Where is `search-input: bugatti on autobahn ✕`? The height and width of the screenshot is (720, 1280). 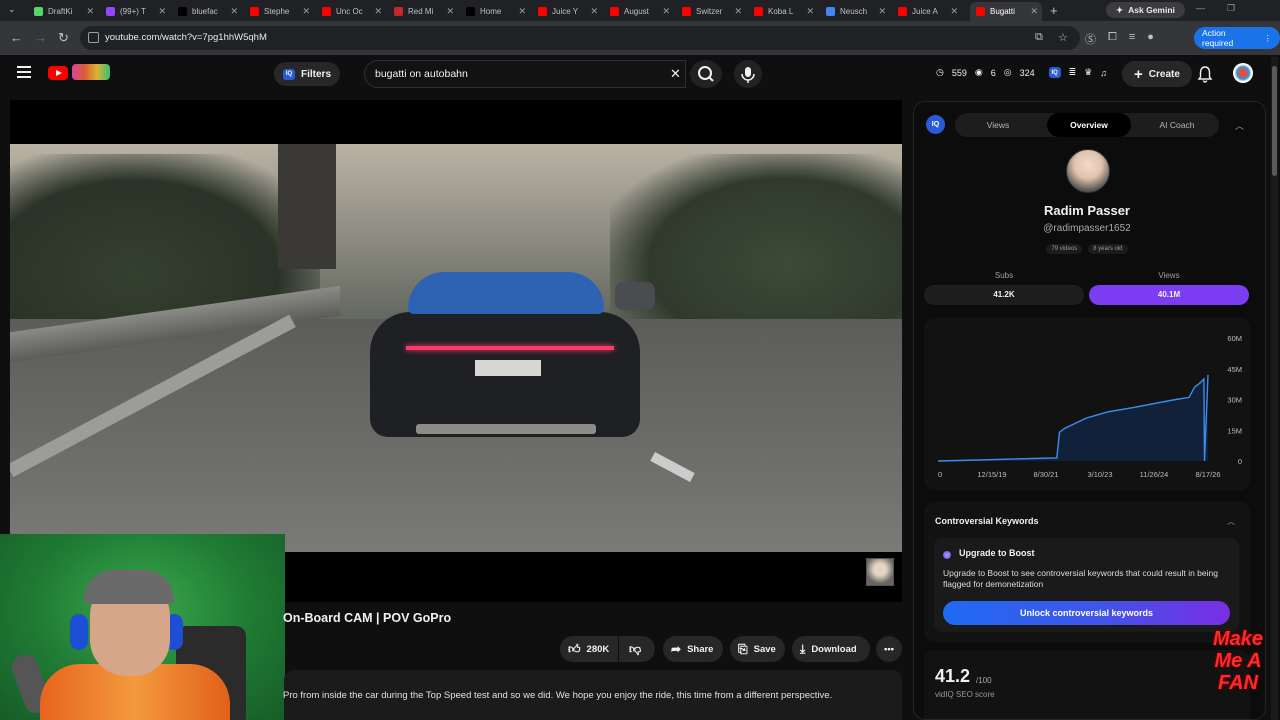
search-input: bugatti on autobahn ✕ is located at coordinates (525, 74).